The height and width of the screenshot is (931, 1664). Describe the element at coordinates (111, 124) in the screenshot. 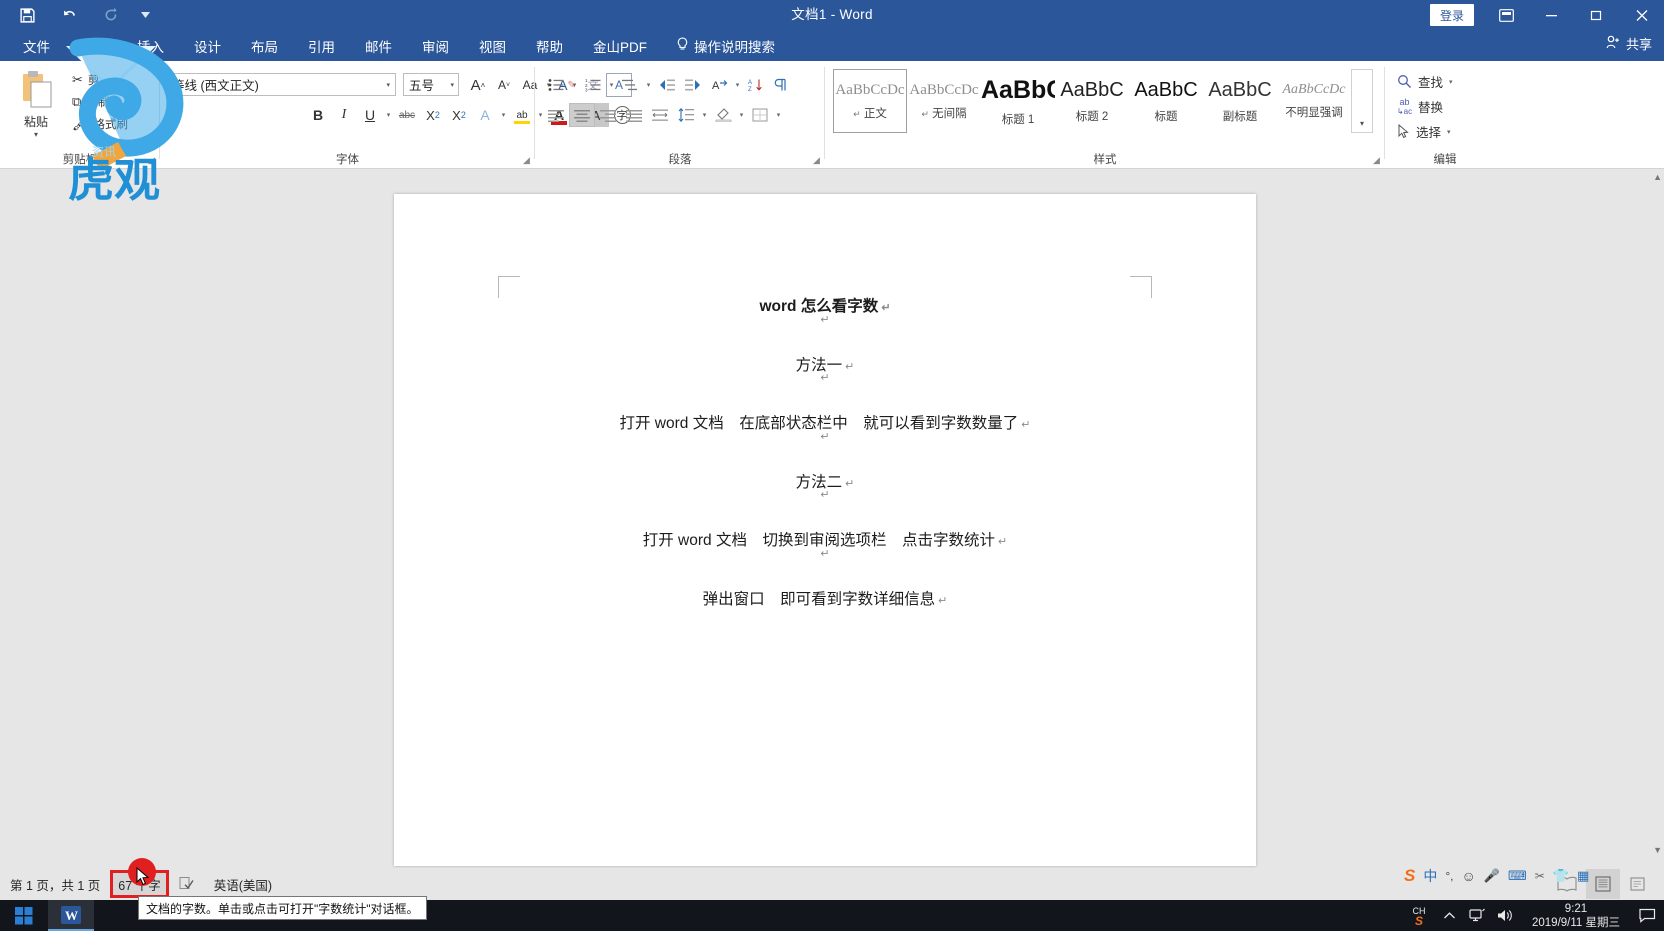

I see `format-painter-button: 🖌 格式刷` at that location.